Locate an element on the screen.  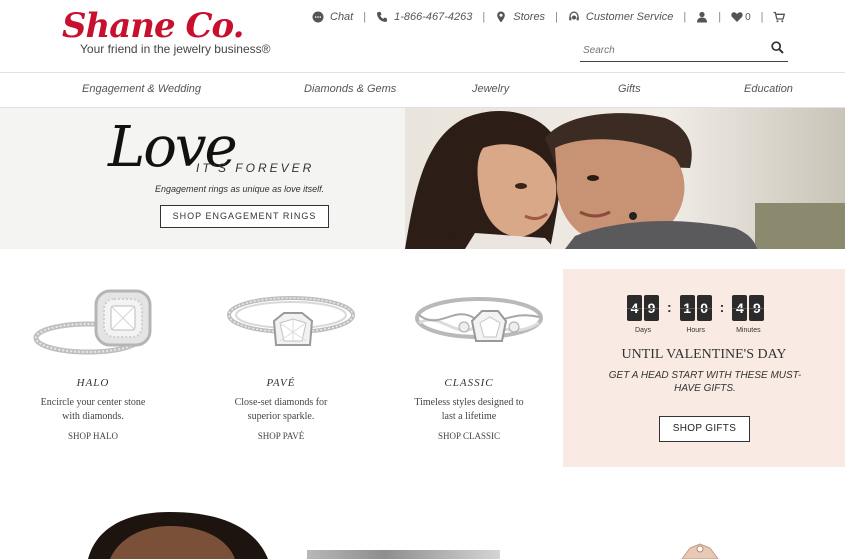
shop-pave-link: SHOP PAVÉ is located at coordinates (281, 436).